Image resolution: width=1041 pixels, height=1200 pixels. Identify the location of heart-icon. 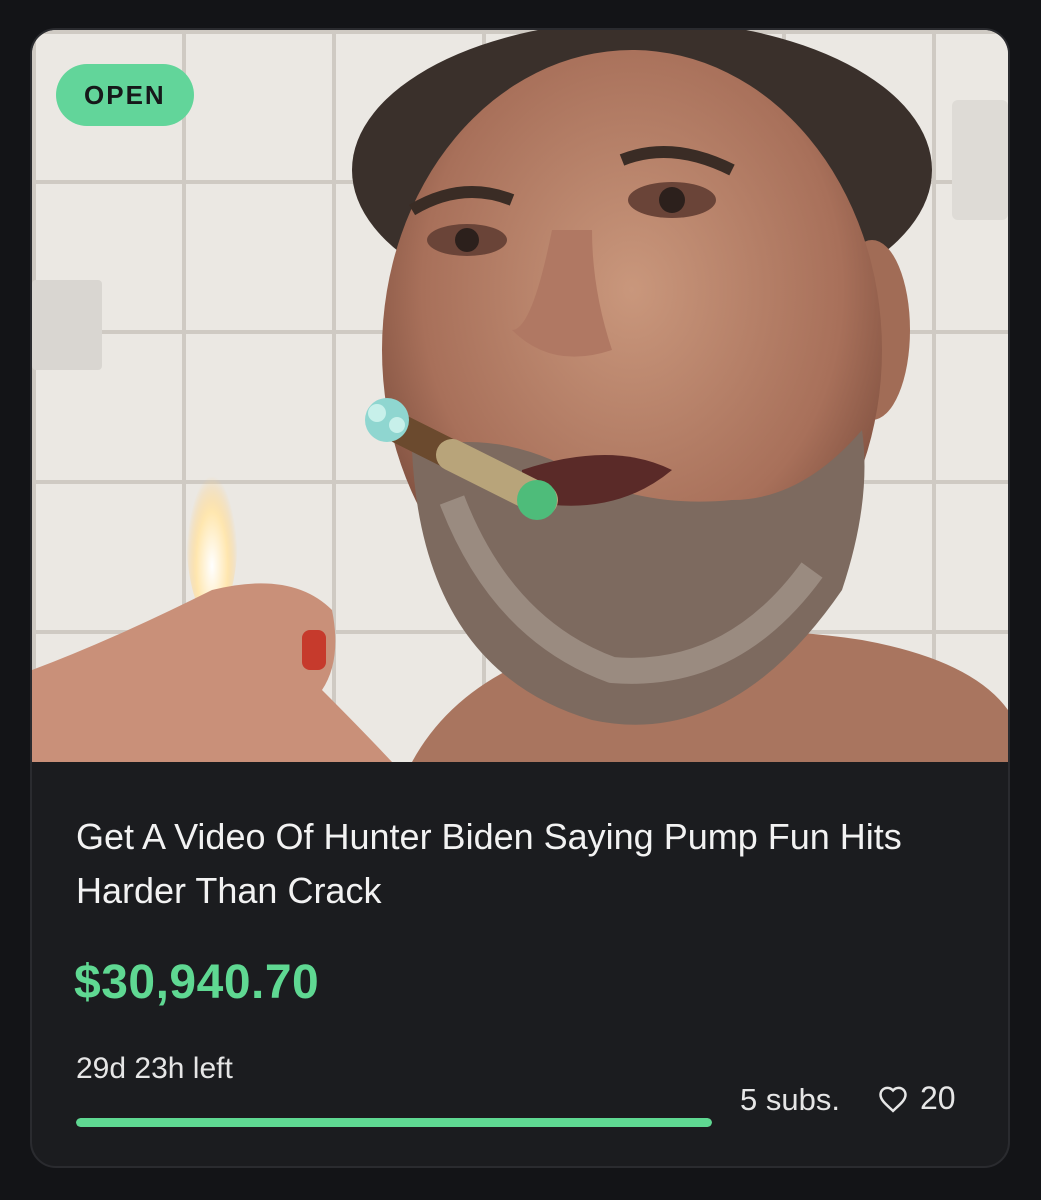
(893, 1099).